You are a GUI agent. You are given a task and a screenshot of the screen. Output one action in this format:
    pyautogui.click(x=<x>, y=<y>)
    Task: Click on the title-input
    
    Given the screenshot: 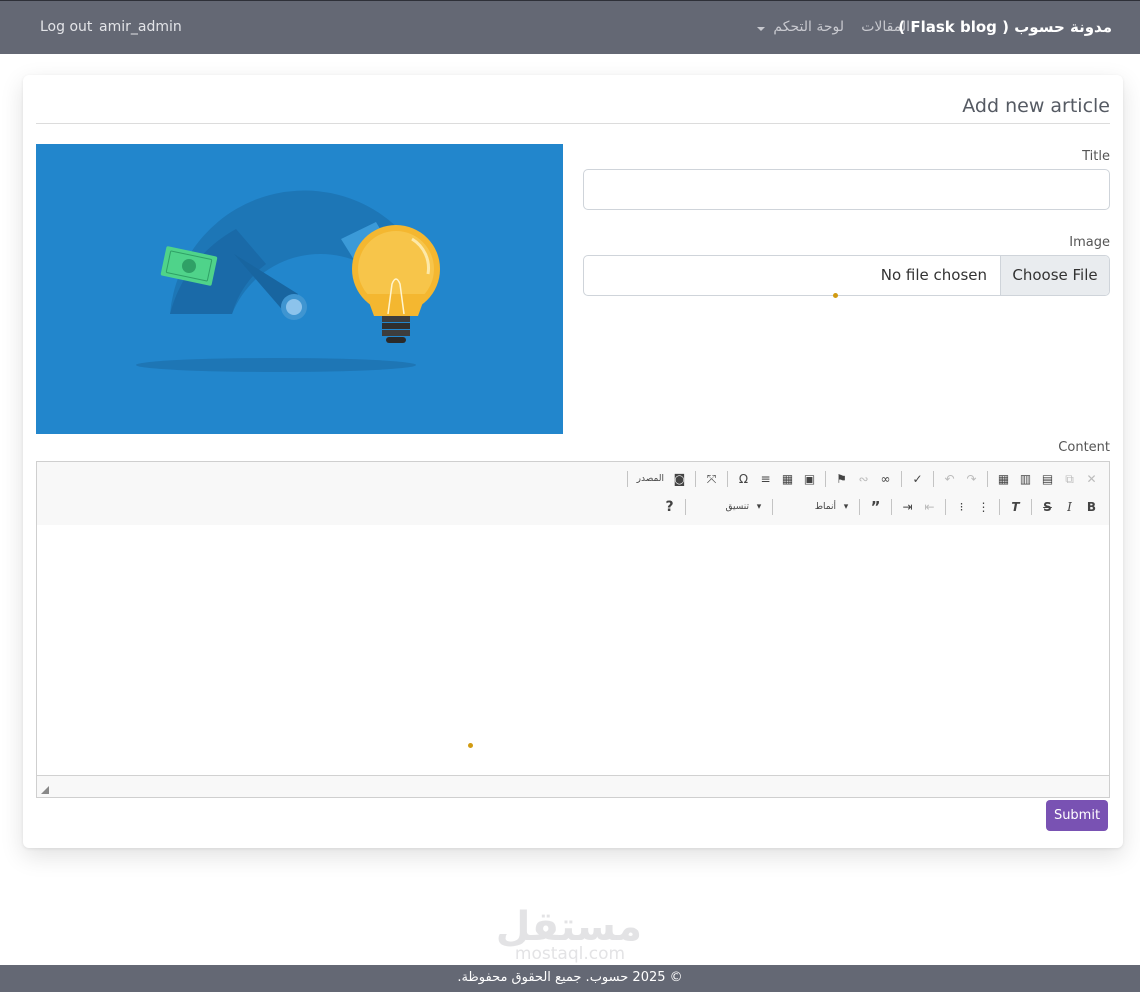 What is the action you would take?
    pyautogui.click(x=846, y=189)
    